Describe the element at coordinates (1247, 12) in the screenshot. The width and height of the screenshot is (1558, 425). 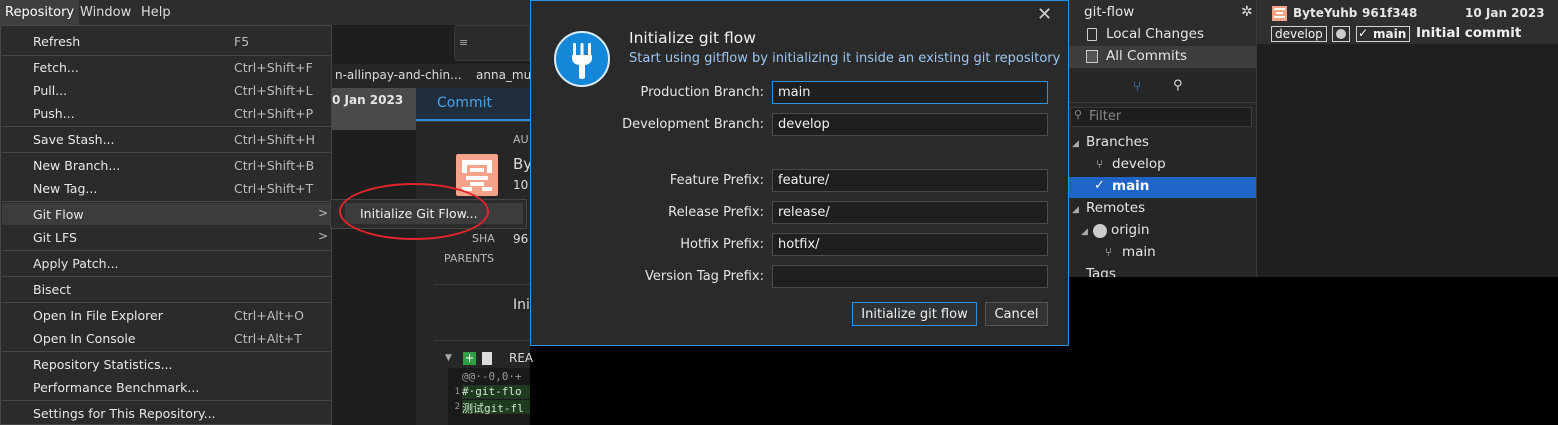
I see `gear-icon: ✲` at that location.